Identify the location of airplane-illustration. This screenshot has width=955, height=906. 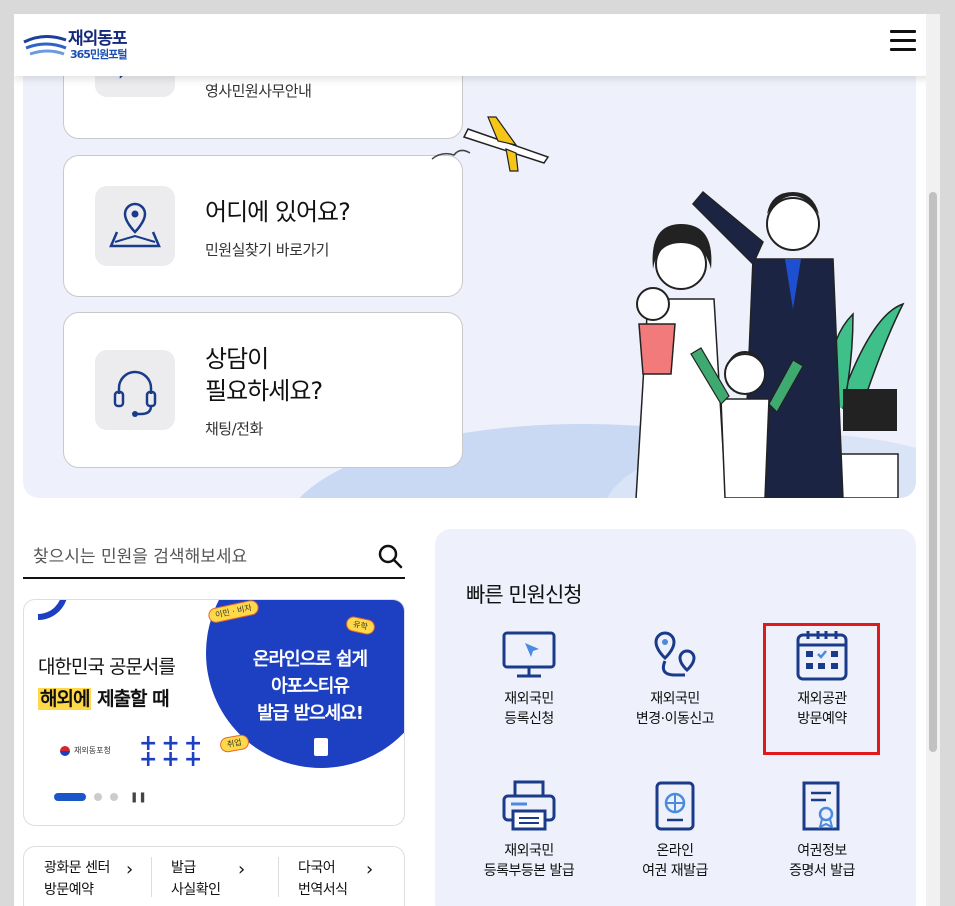
(490, 144).